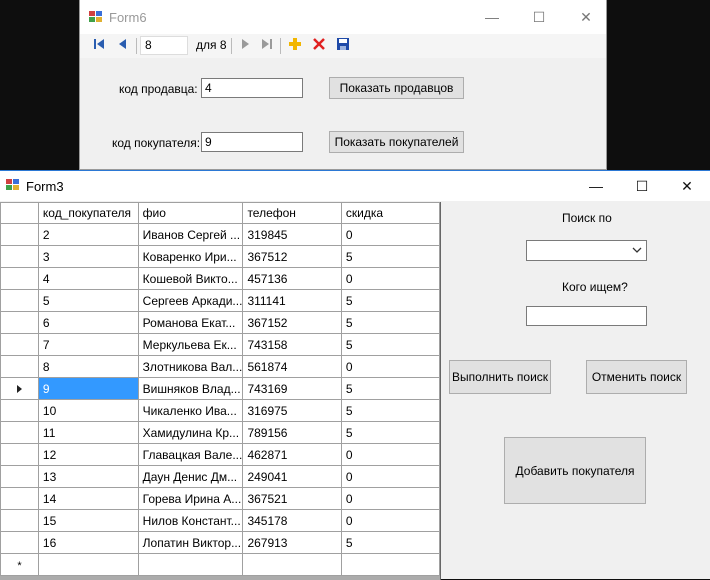 Image resolution: width=710 pixels, height=580 pixels. I want to click on table-row: 5 Сергеев Аркади... 311141 5, so click(220, 300).